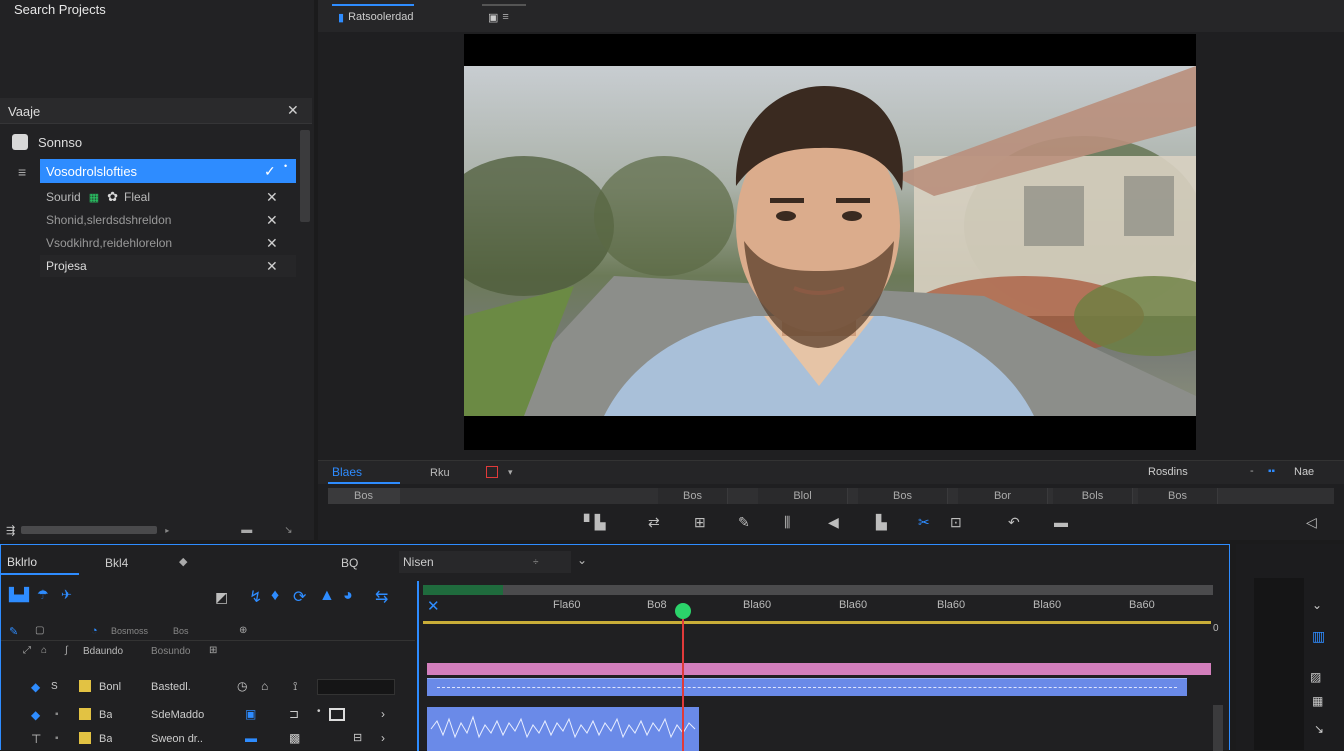  Describe the element at coordinates (787, 522) in the screenshot. I see `extract-icon: ⫼` at that location.